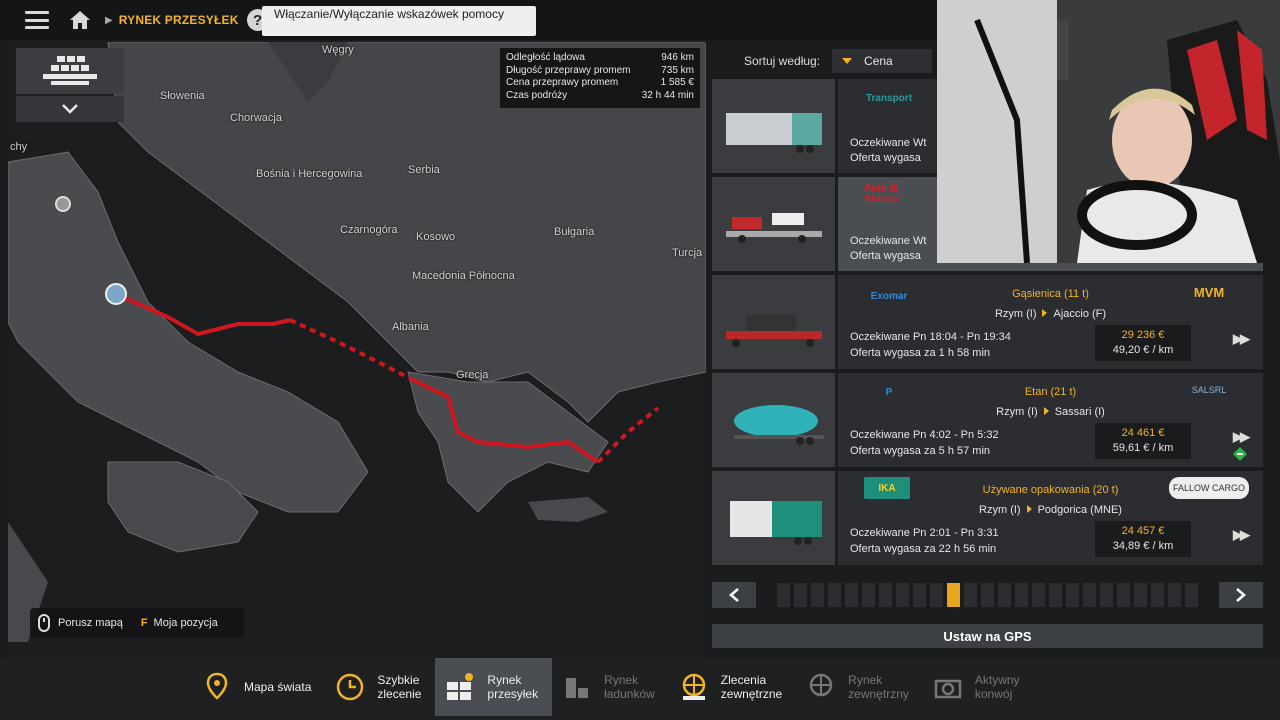 The width and height of the screenshot is (1280, 720). Describe the element at coordinates (179, 20) in the screenshot. I see `breadcrumb: RYNEK PRZESYŁEK` at that location.